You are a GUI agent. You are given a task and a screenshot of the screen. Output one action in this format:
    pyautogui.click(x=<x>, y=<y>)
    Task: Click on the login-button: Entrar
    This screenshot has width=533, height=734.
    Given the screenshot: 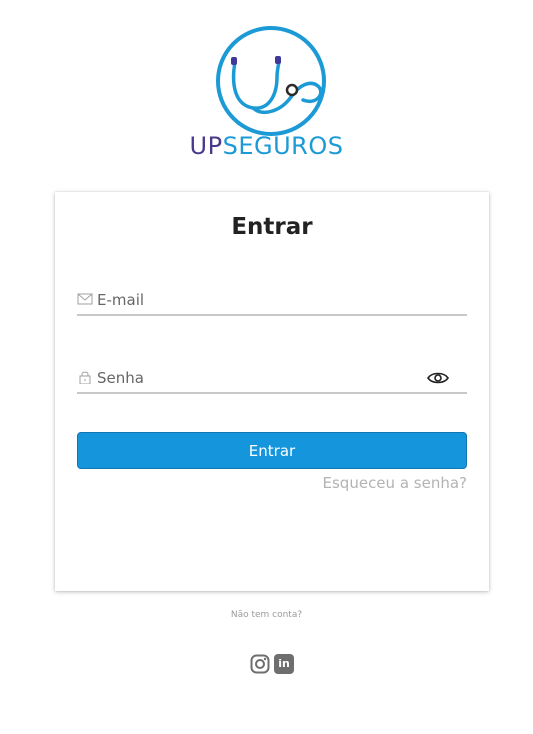 What is the action you would take?
    pyautogui.click(x=272, y=450)
    